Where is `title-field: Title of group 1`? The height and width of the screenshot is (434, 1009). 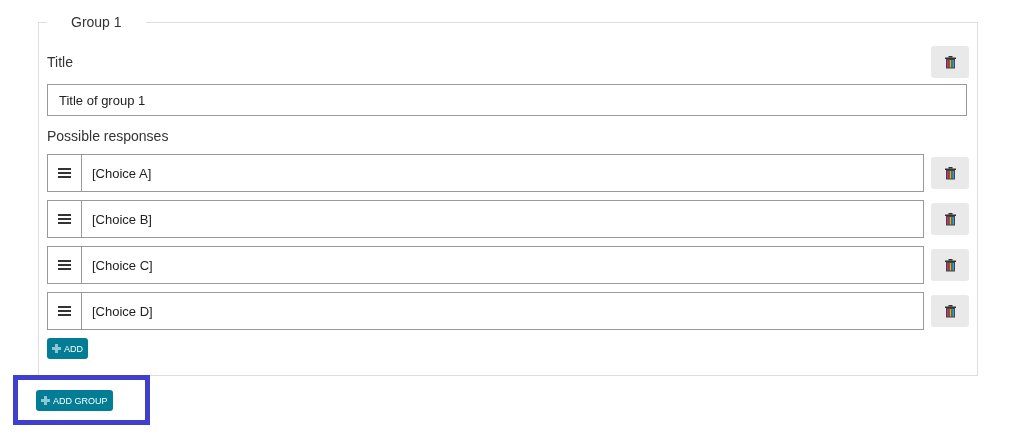 title-field: Title of group 1 is located at coordinates (507, 100).